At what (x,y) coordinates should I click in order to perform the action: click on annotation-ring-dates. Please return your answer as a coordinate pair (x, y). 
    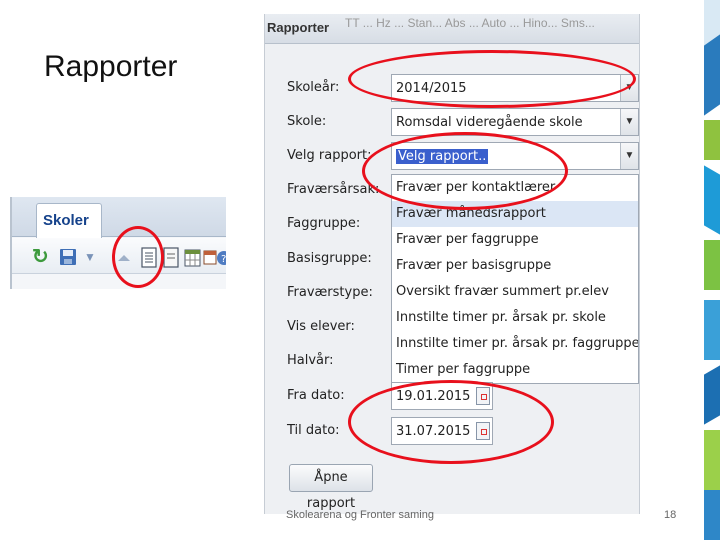
    Looking at the image, I should click on (451, 422).